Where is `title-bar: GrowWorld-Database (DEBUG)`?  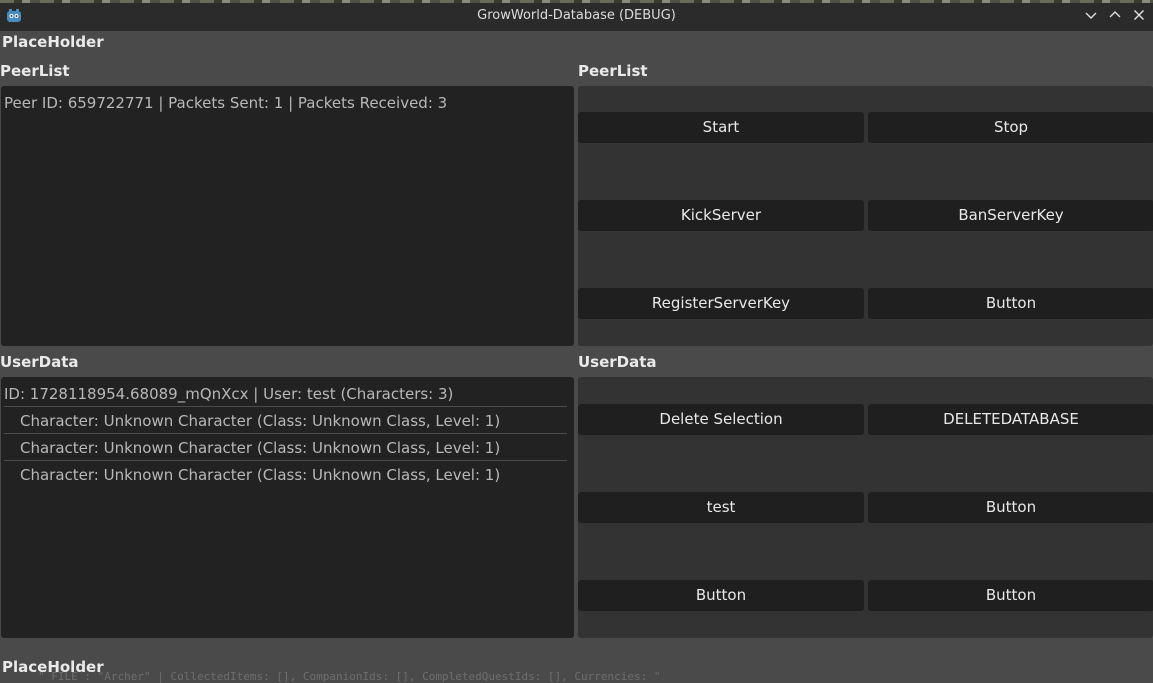
title-bar: GrowWorld-Database (DEBUG) is located at coordinates (576, 15).